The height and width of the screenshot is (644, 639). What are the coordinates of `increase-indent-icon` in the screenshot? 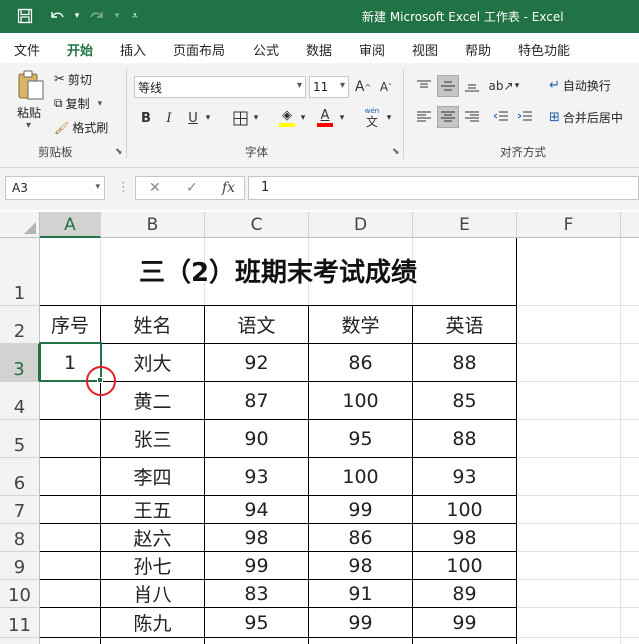 It's located at (525, 117).